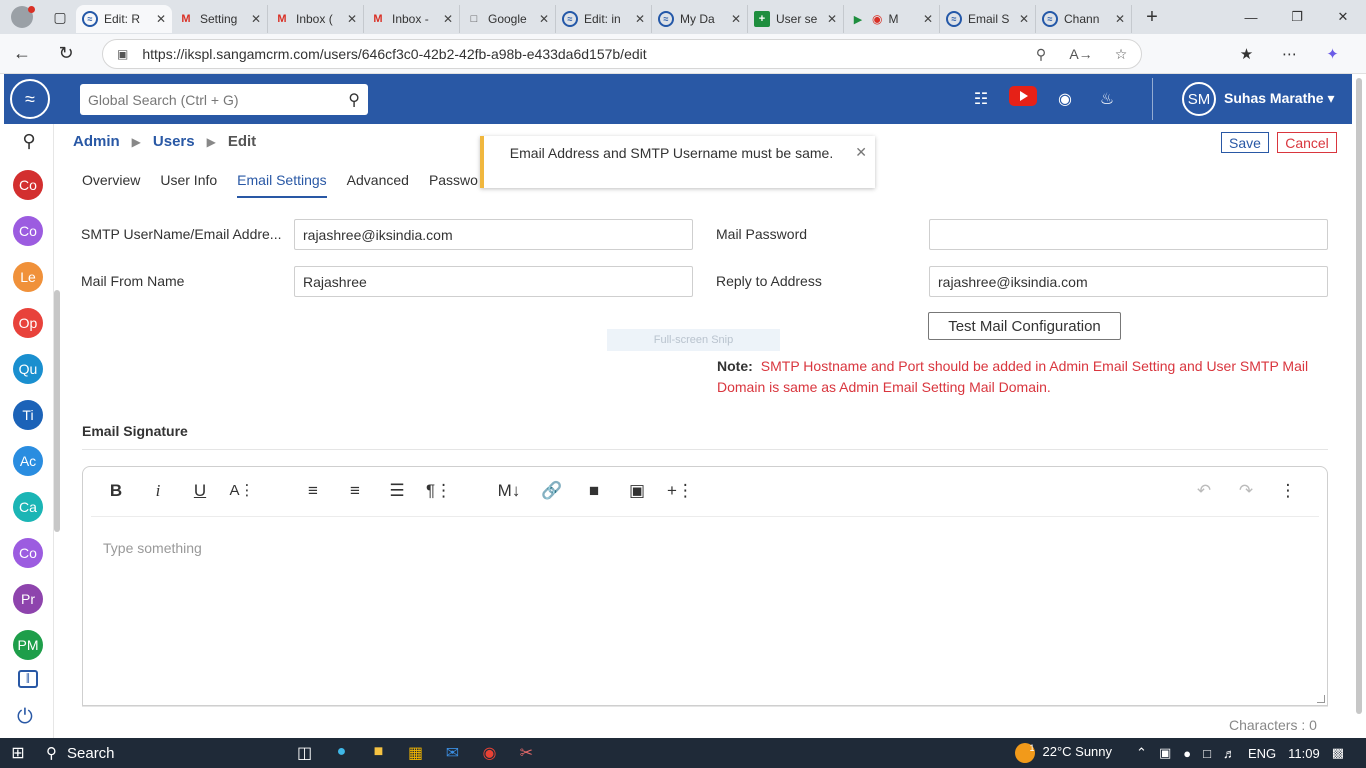  What do you see at coordinates (313, 493) in the screenshot?
I see `align-left-icon: ≡` at bounding box center [313, 493].